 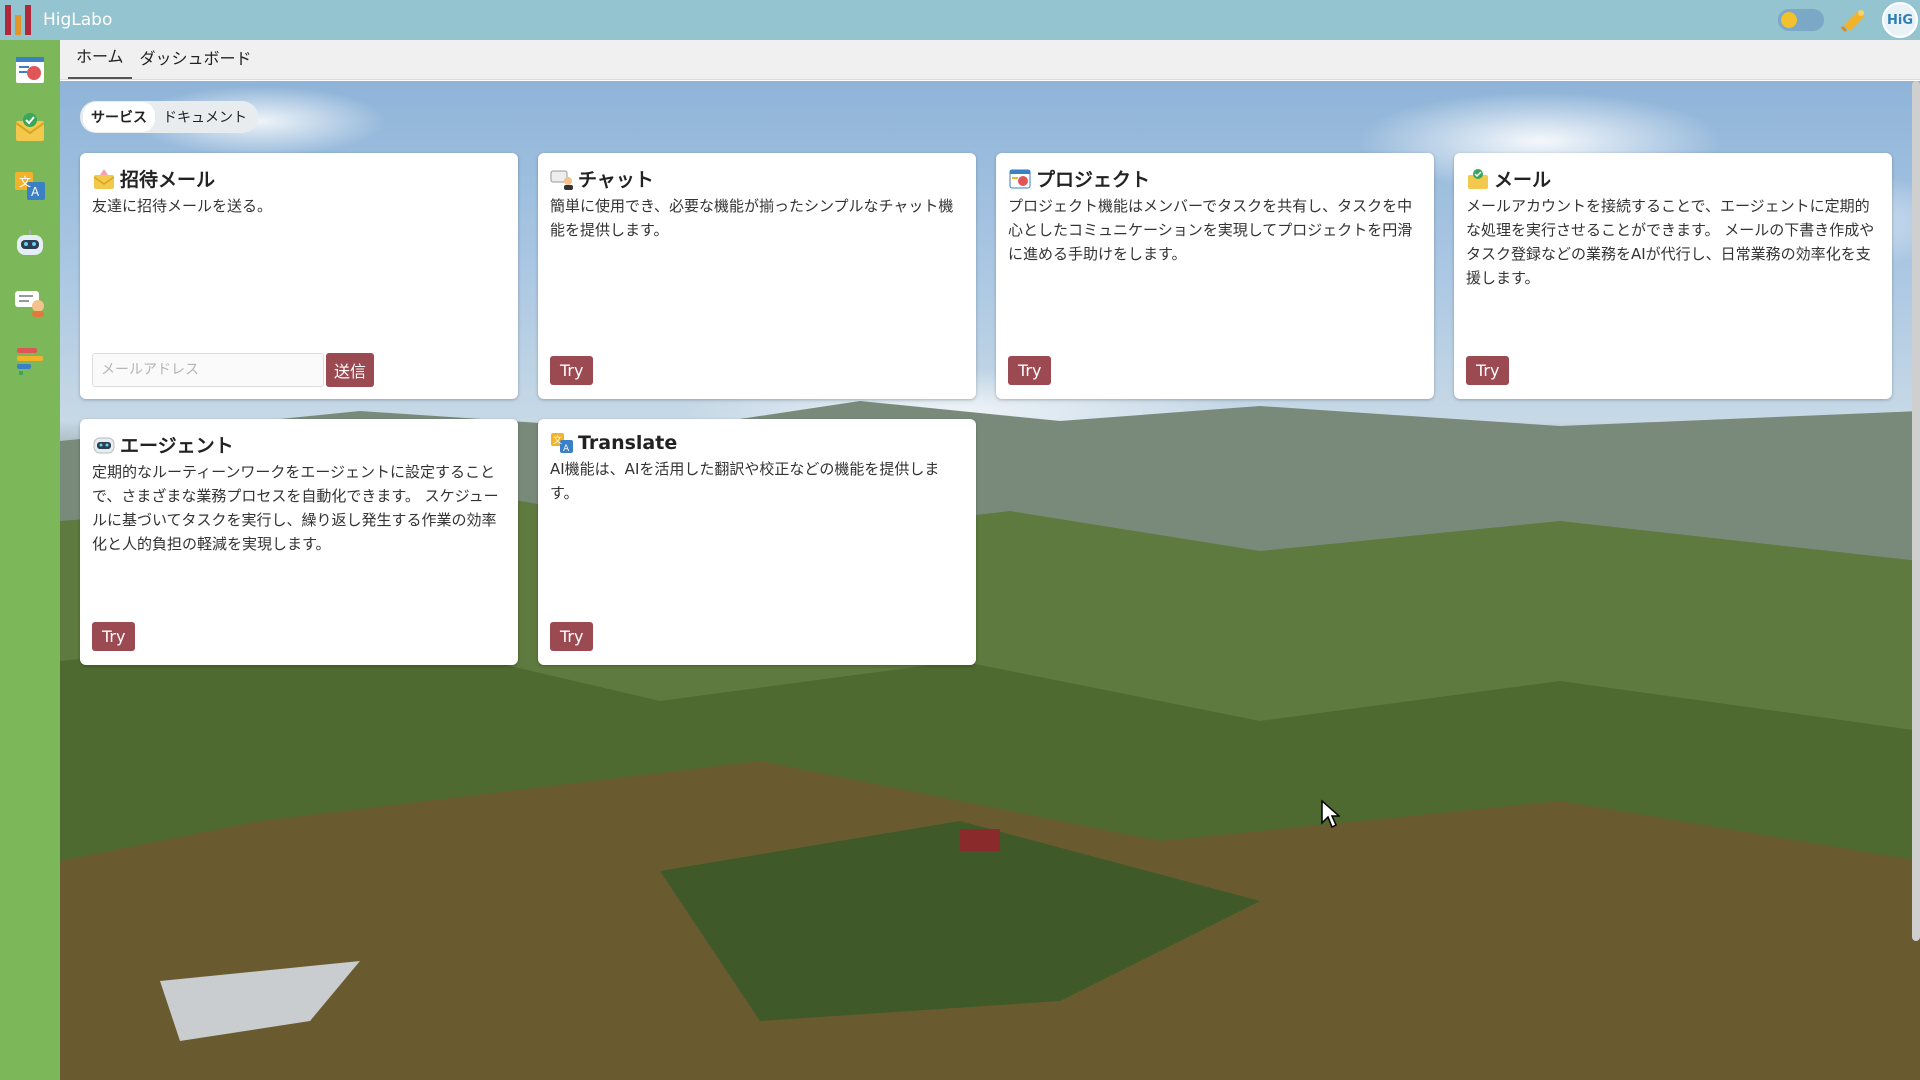 I want to click on sidebar-item-project, so click(x=30, y=70).